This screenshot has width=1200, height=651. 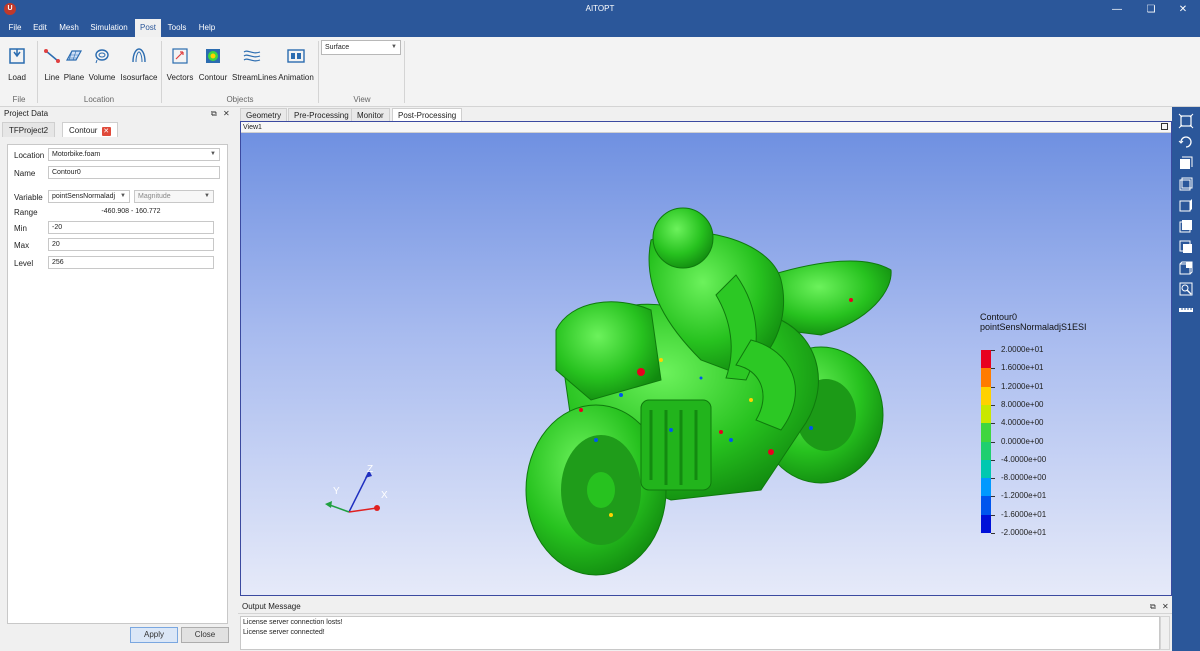 What do you see at coordinates (293, 622) in the screenshot?
I see `log-line: License server connection losts!` at bounding box center [293, 622].